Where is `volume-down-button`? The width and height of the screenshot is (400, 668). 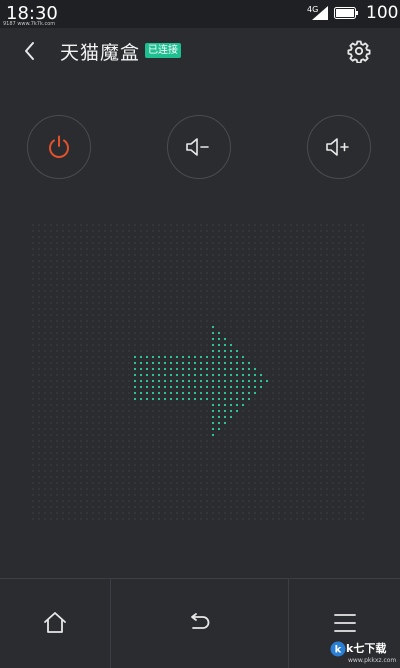
volume-down-button is located at coordinates (199, 147).